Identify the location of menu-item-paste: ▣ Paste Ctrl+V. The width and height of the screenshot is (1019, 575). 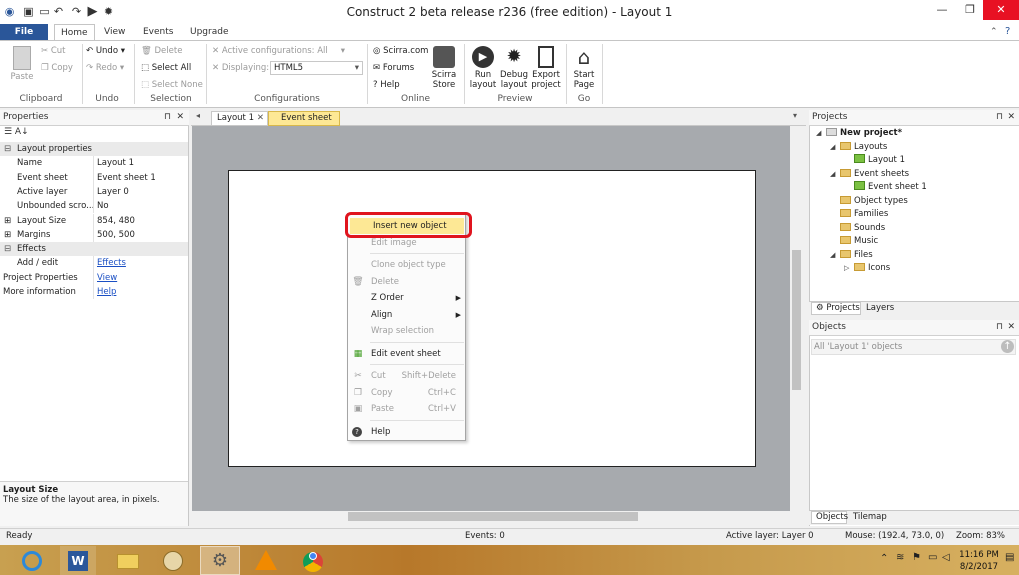
(406, 409).